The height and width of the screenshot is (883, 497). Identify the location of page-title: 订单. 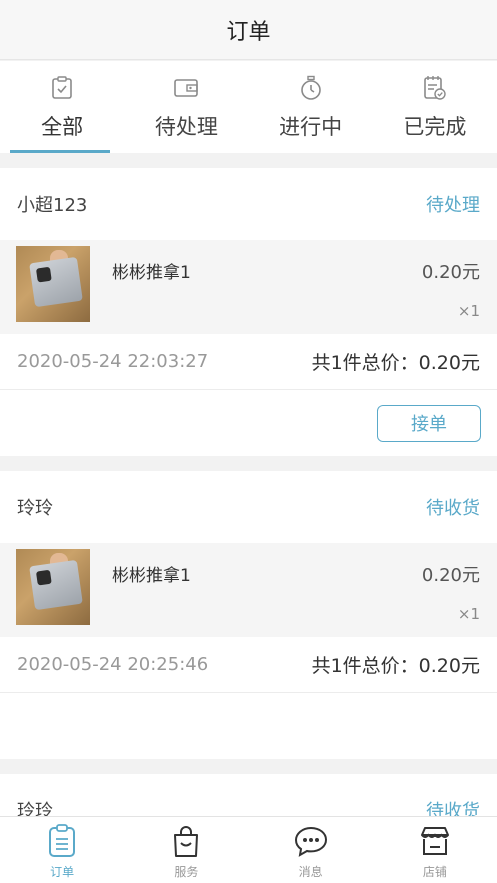
(248, 32).